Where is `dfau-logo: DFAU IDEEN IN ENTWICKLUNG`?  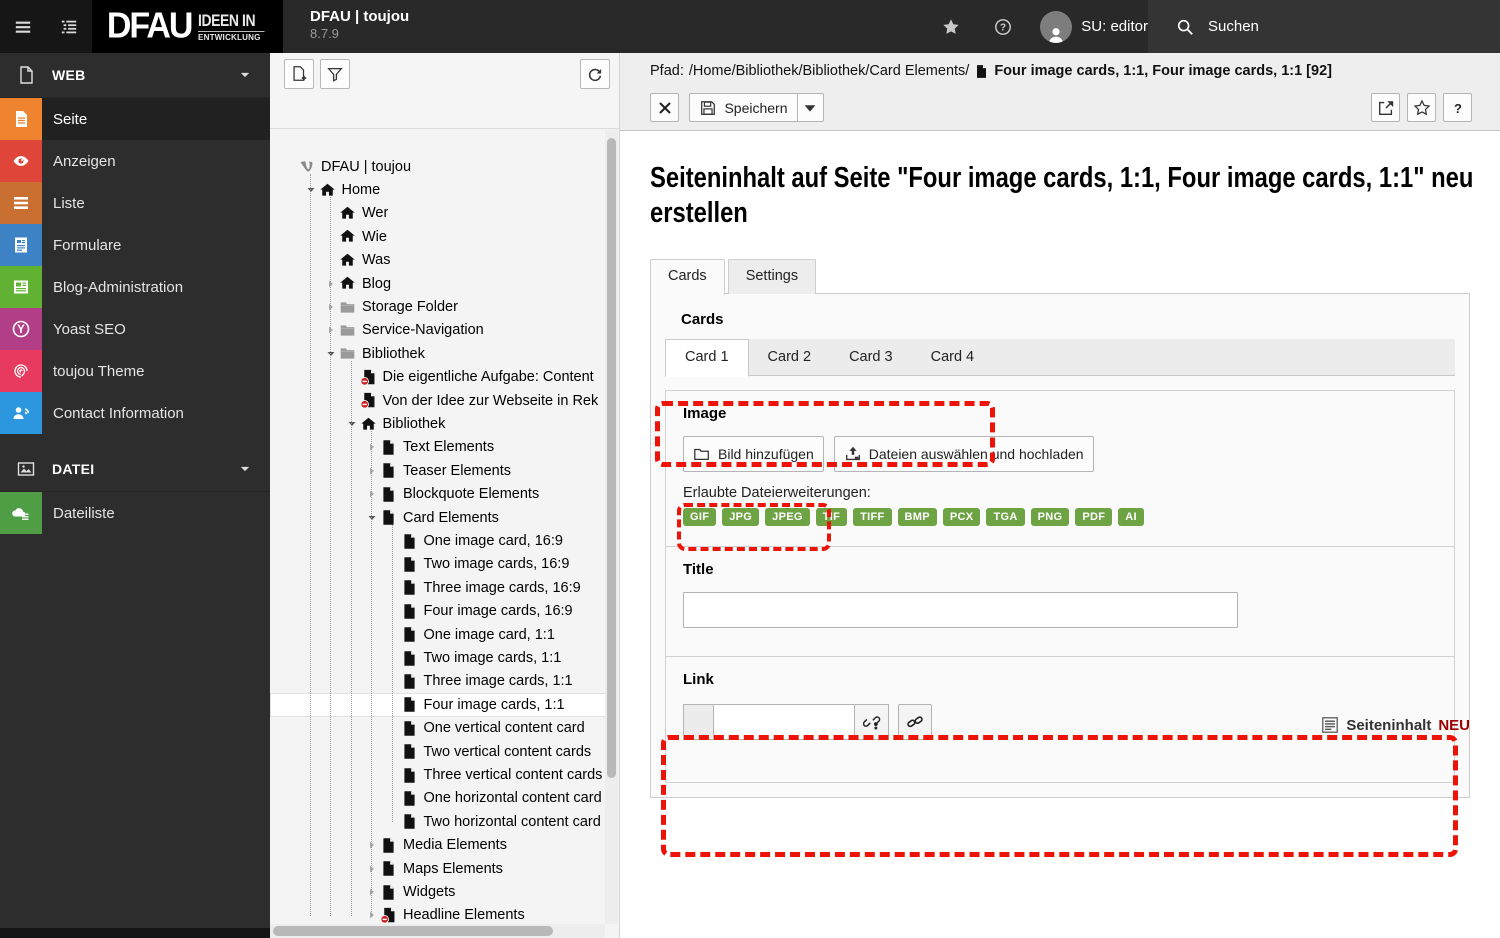
dfau-logo: DFAU IDEEN IN ENTWICKLUNG is located at coordinates (187, 26).